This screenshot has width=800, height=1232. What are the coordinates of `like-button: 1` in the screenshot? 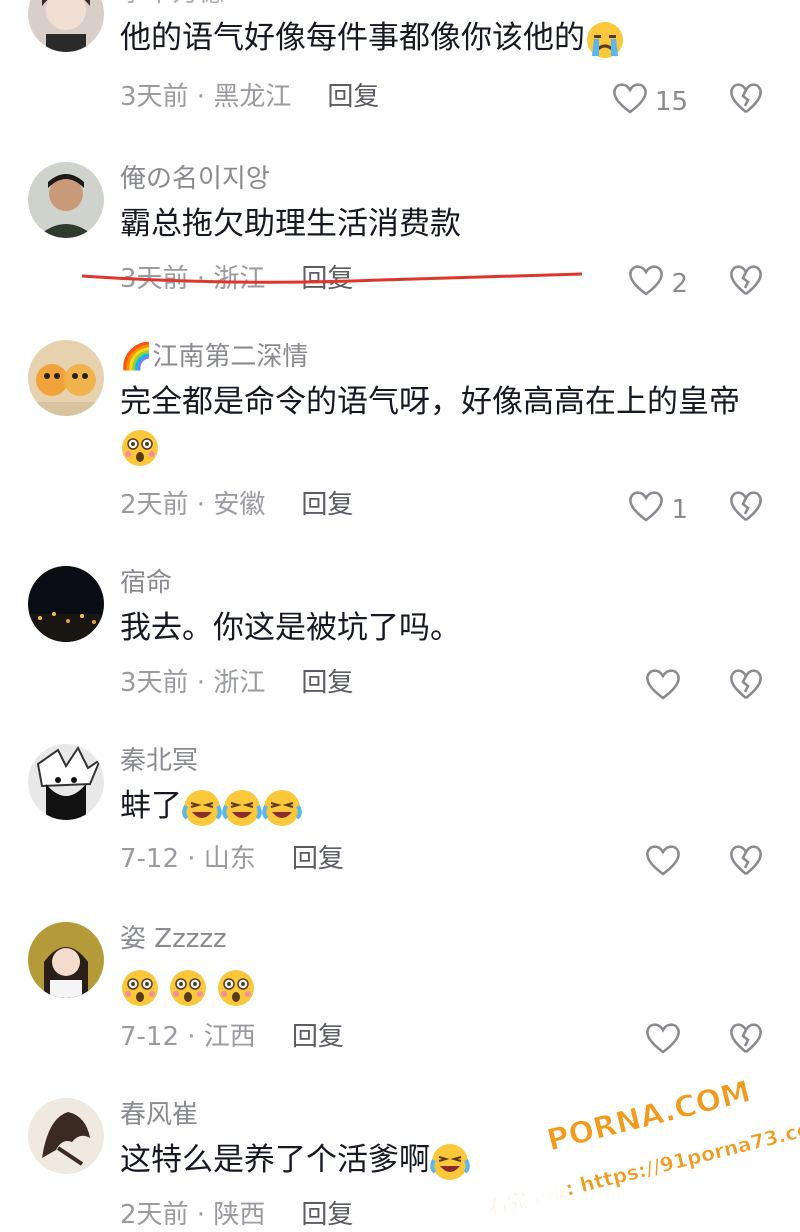 It's located at (657, 509).